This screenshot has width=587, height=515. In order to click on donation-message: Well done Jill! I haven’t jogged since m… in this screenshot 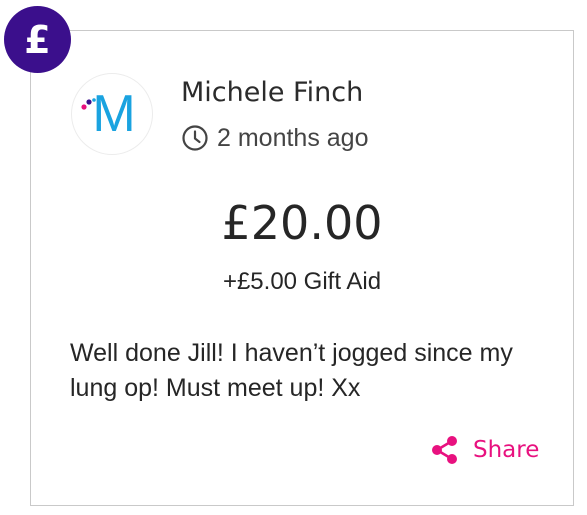, I will do `click(291, 370)`.